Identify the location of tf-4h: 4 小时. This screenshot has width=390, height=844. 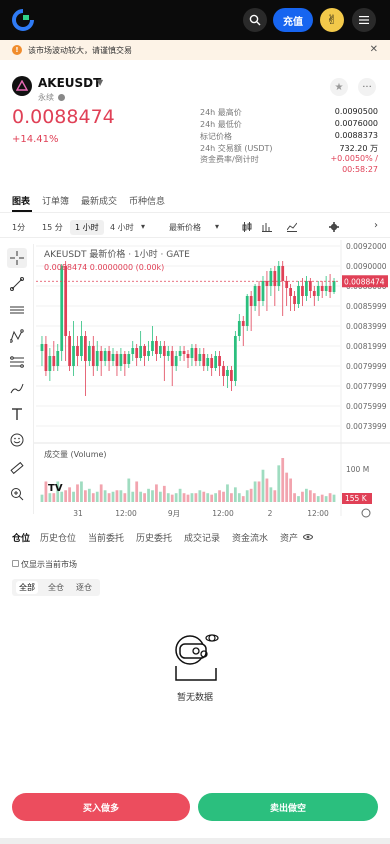
(122, 227).